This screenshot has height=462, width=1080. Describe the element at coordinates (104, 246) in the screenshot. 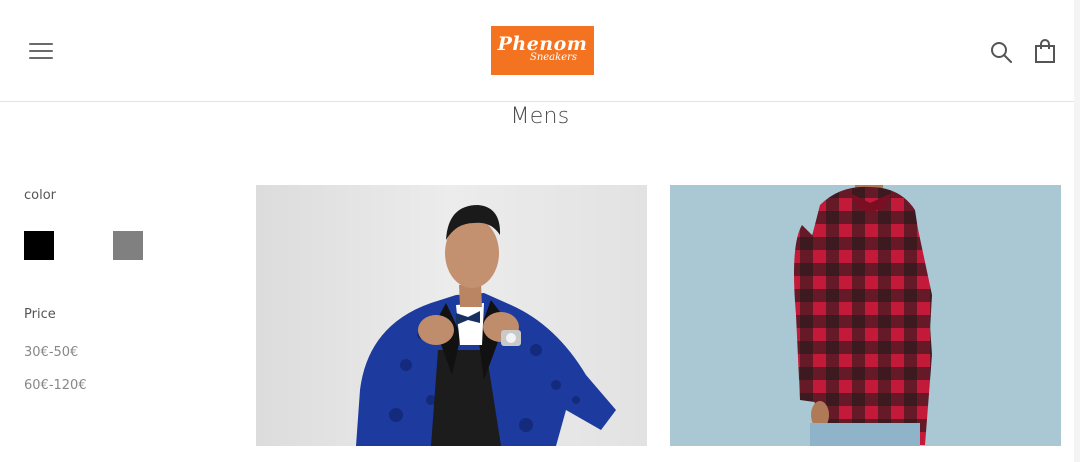

I see `color-swatches` at that location.